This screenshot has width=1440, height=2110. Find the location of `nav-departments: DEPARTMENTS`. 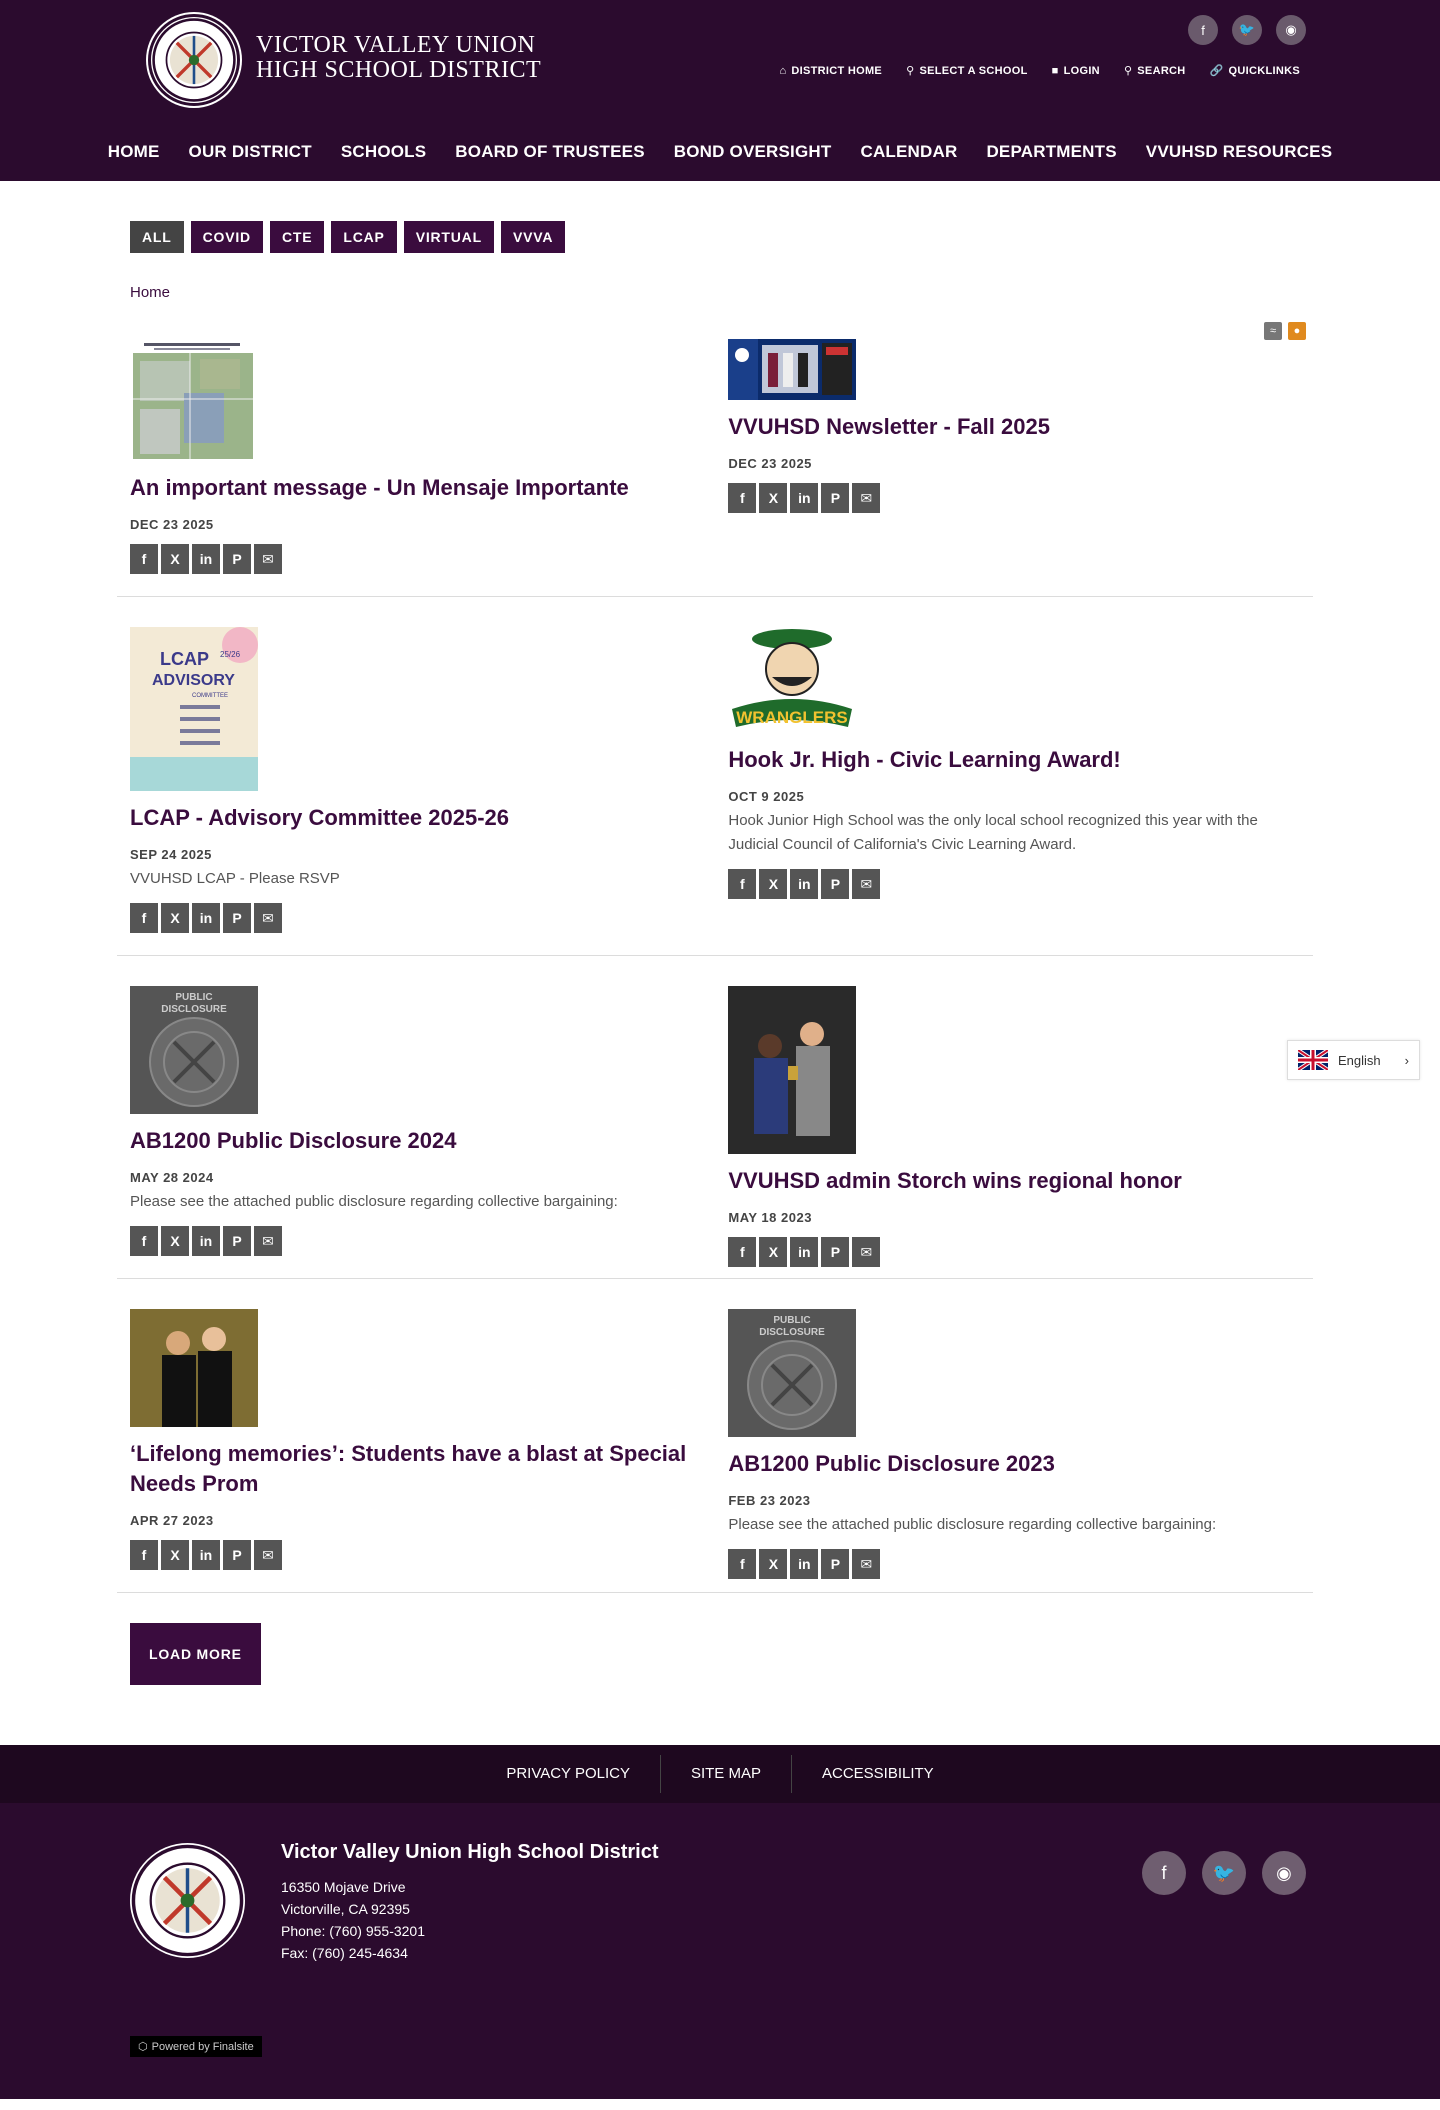

nav-departments: DEPARTMENTS is located at coordinates (1051, 152).